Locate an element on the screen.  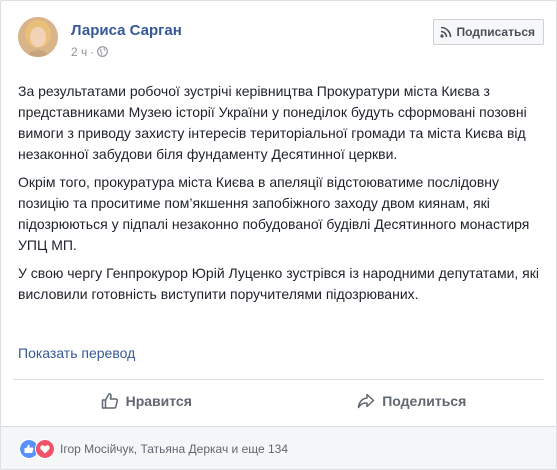
reactions-bar: Ігор Мосійчук, Татьяна Деркач и еще 134 is located at coordinates (278, 448).